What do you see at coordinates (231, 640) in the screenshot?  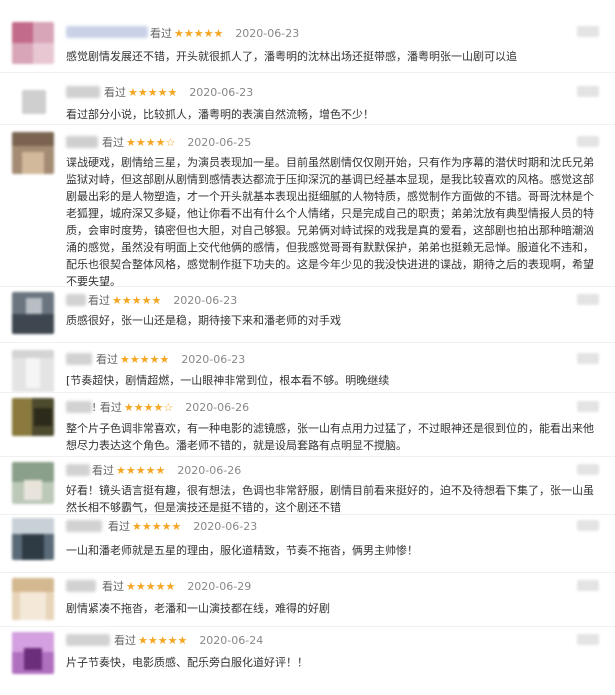 I see `review-date: 2020-06-24` at bounding box center [231, 640].